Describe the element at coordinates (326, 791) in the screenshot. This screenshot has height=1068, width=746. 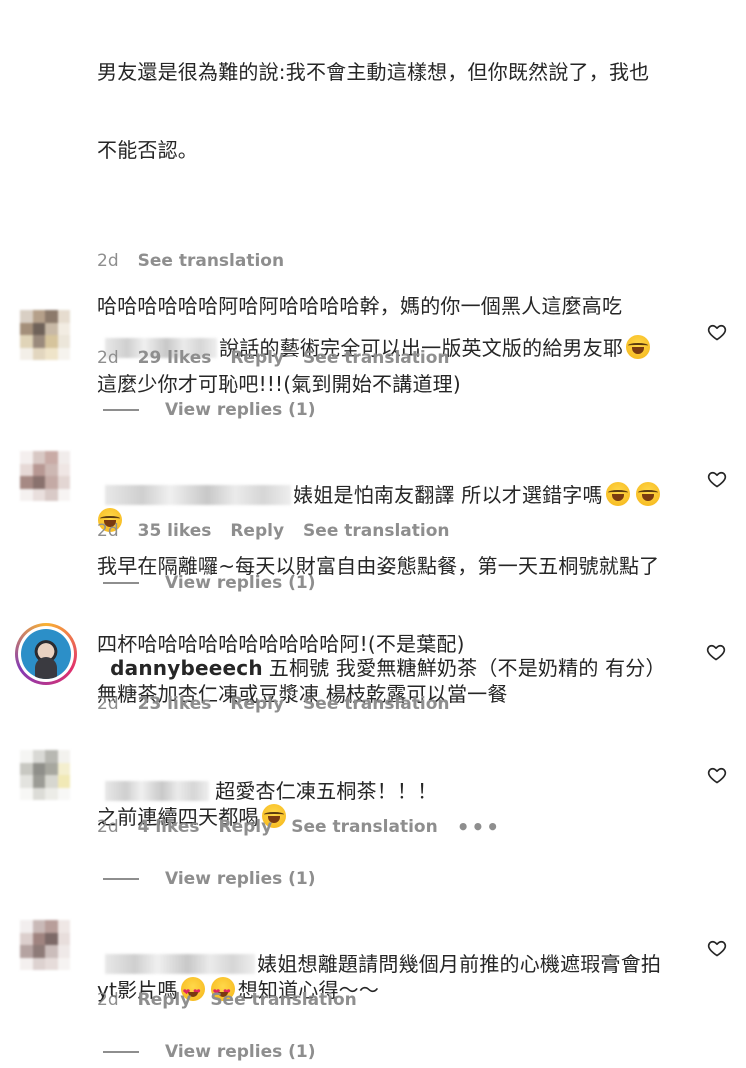
I see `comment-body: 超愛杏仁凍五桐茶！！！` at that location.